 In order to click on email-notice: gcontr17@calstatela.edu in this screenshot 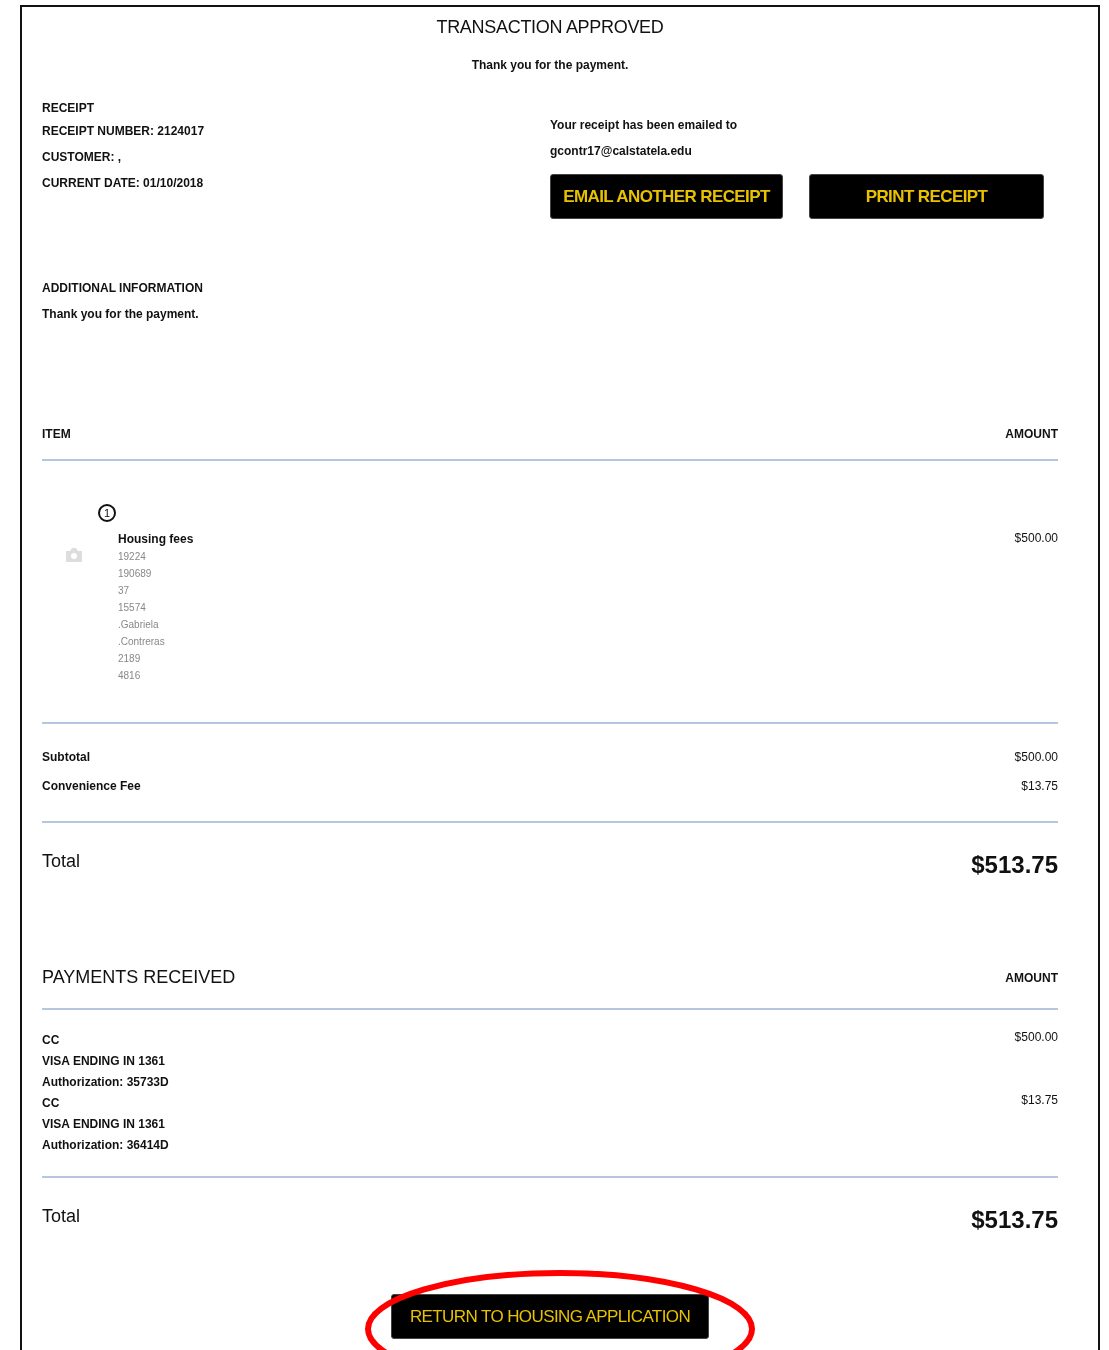, I will do `click(621, 151)`.